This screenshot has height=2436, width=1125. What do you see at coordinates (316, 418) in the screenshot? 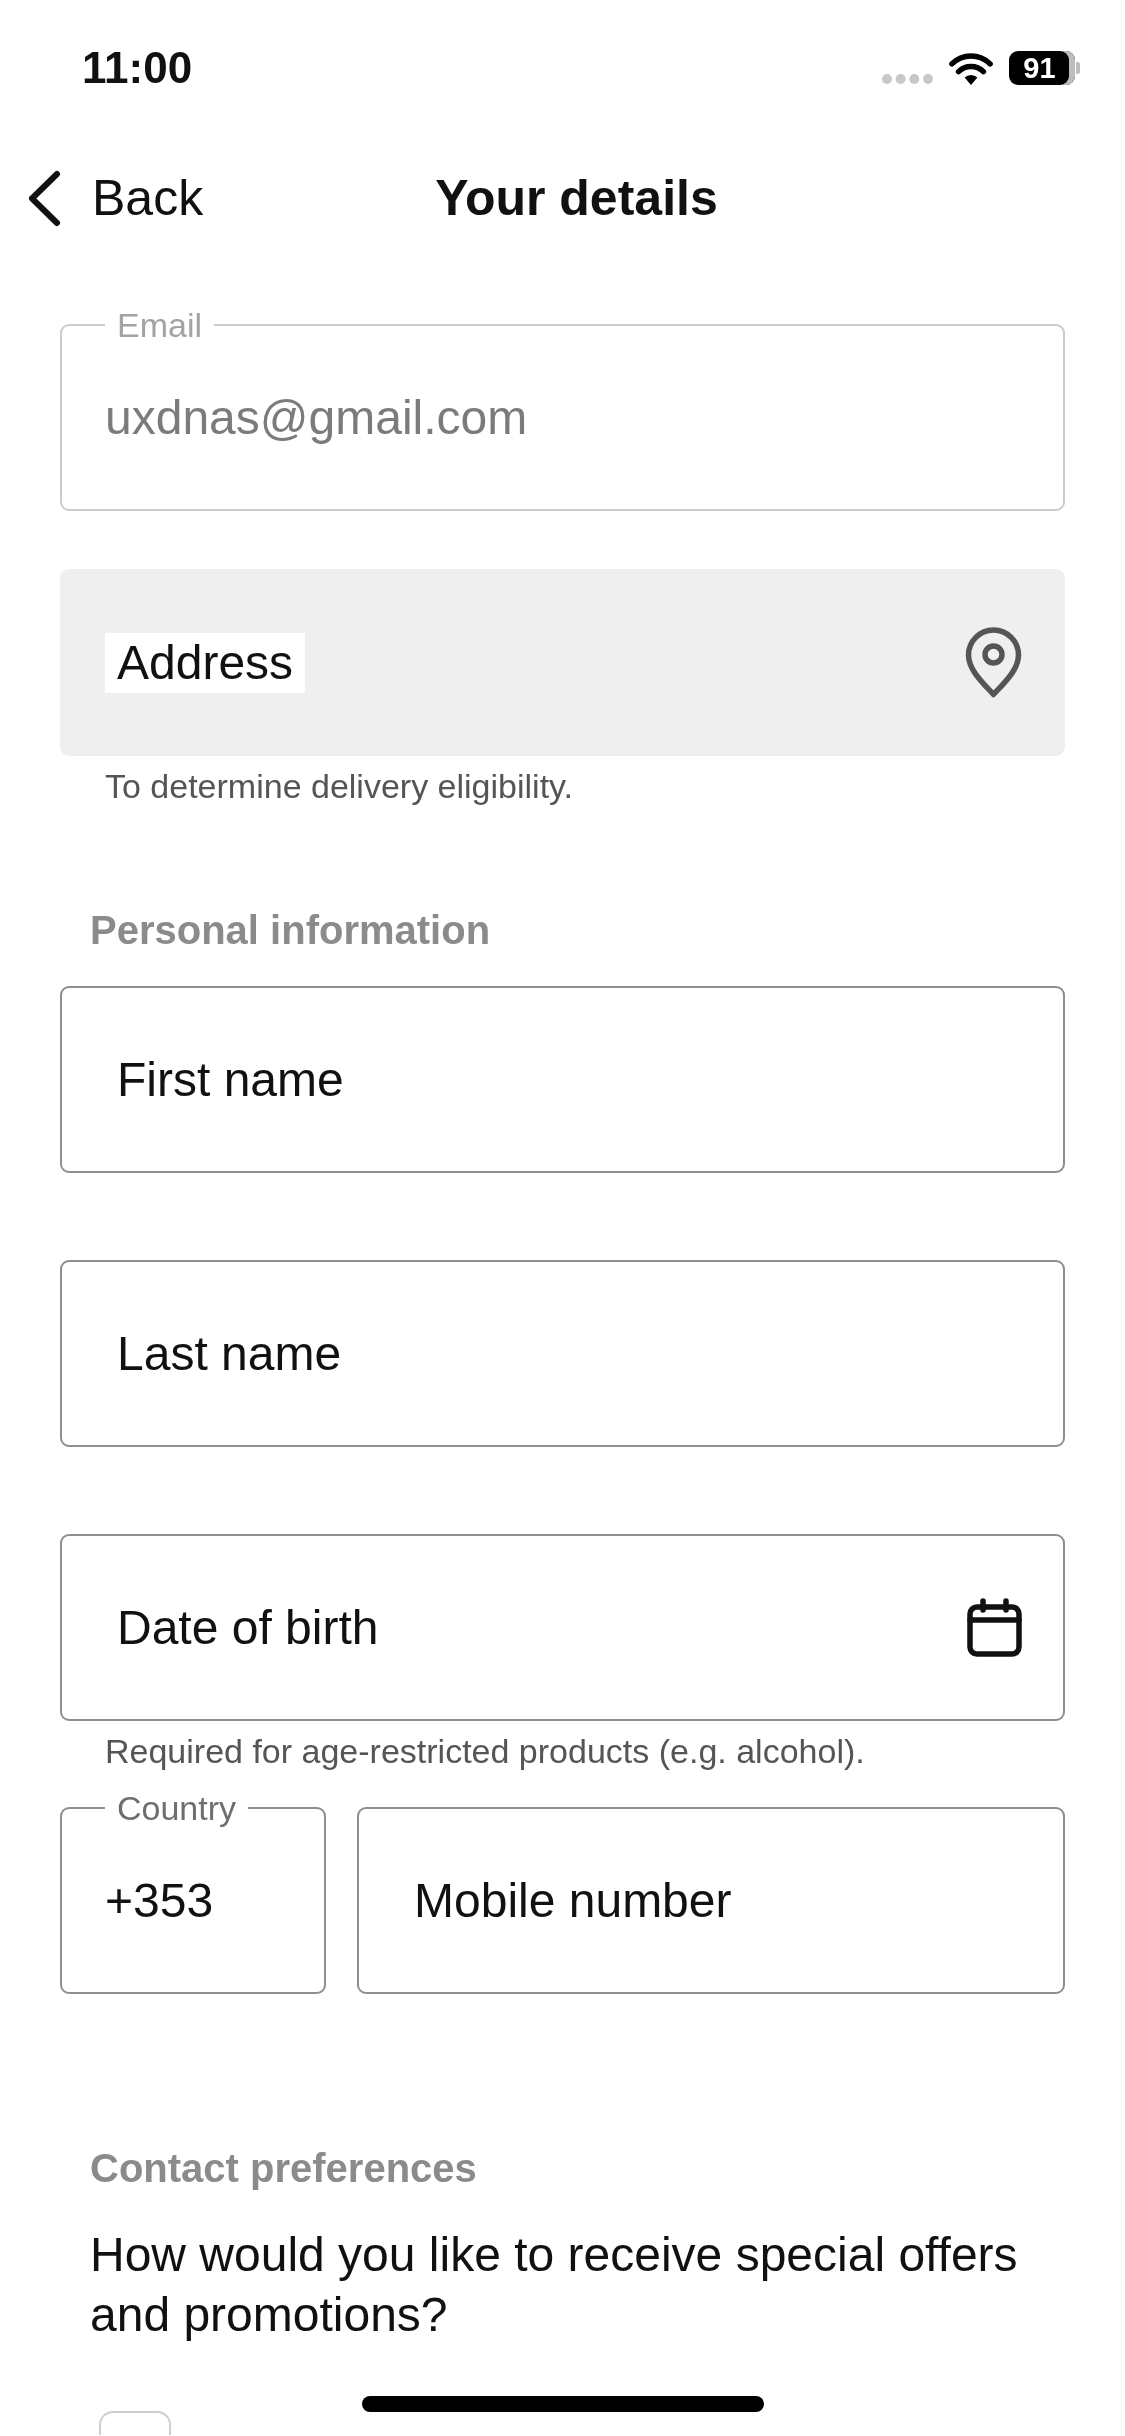
I see `field-value: uxdnas@gmail.com` at bounding box center [316, 418].